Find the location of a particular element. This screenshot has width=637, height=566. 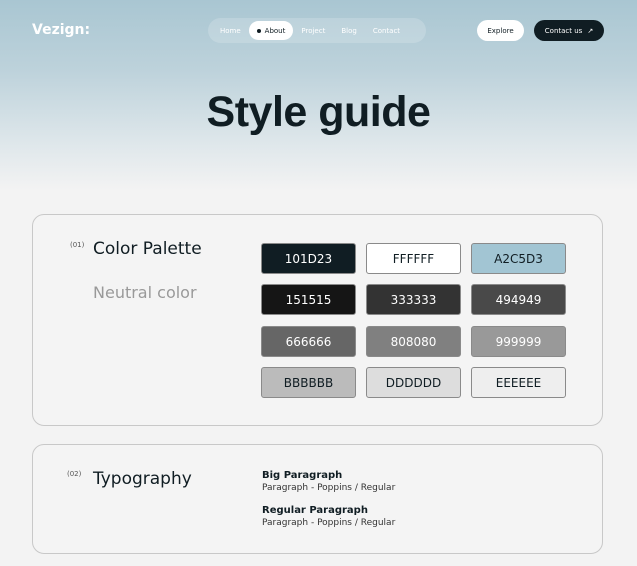

color-swatch: EEEEEE is located at coordinates (518, 382).